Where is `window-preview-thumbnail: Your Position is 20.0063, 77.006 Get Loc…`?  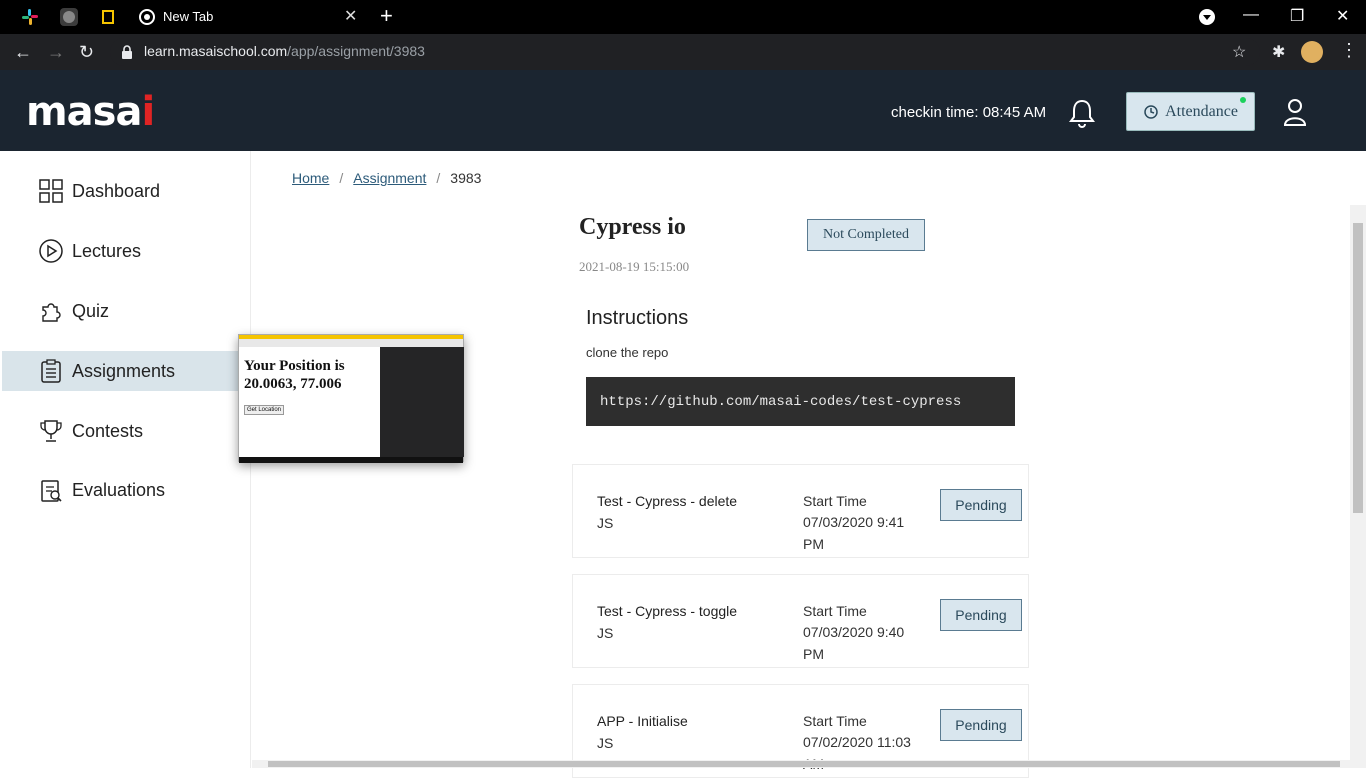
window-preview-thumbnail: Your Position is 20.0063, 77.006 Get Loc… is located at coordinates (351, 398).